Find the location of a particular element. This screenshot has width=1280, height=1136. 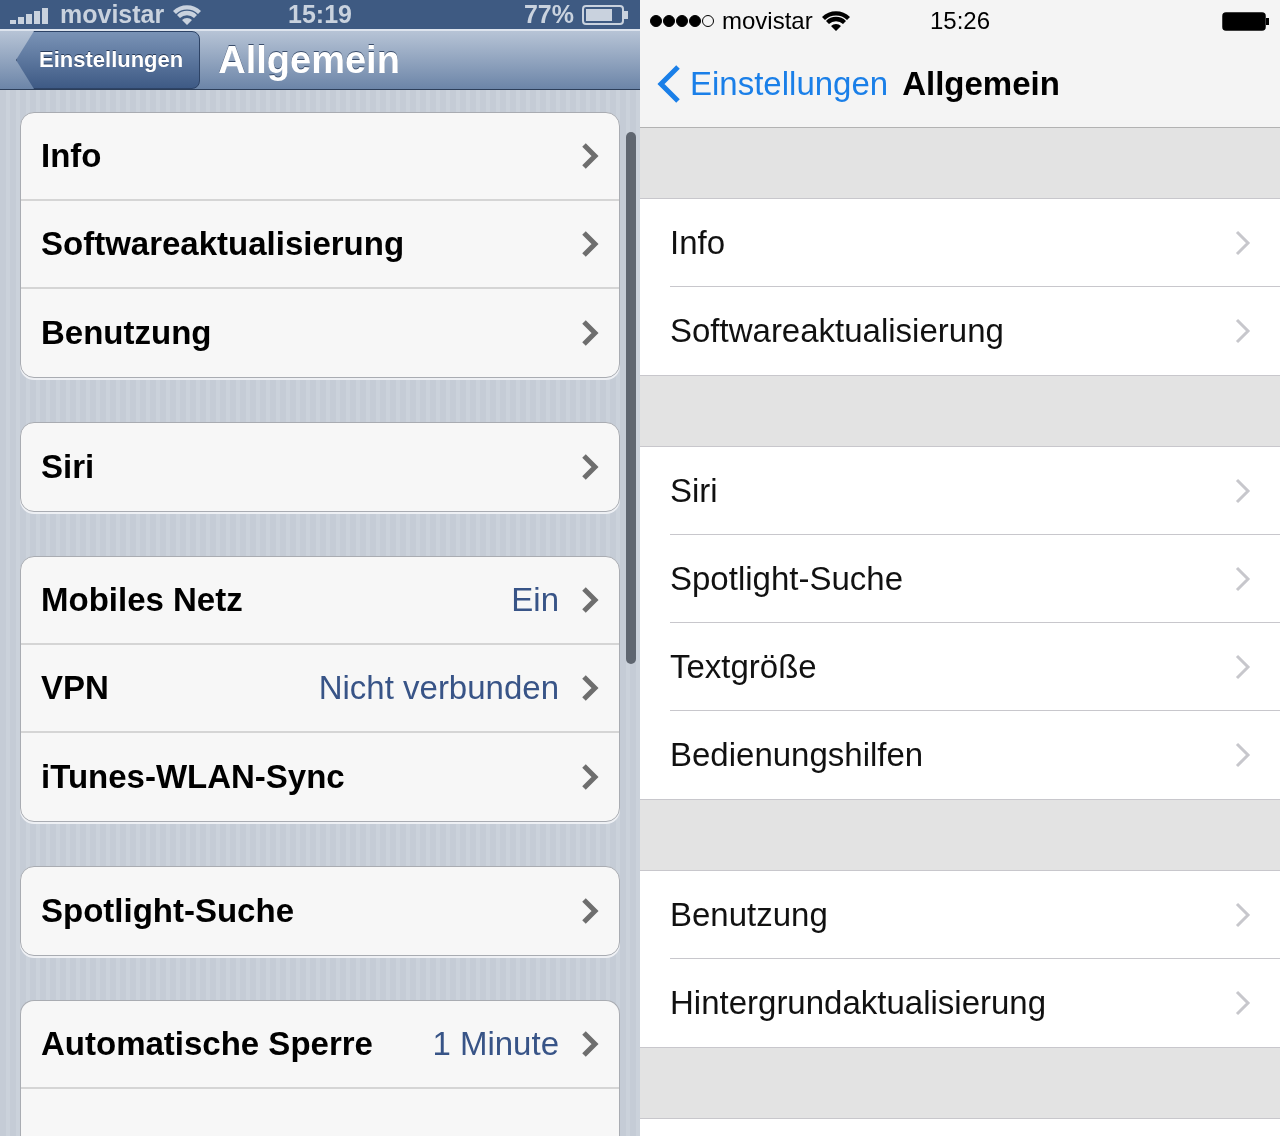

settings-row: VPN Nicht verbunden is located at coordinates (320, 689).